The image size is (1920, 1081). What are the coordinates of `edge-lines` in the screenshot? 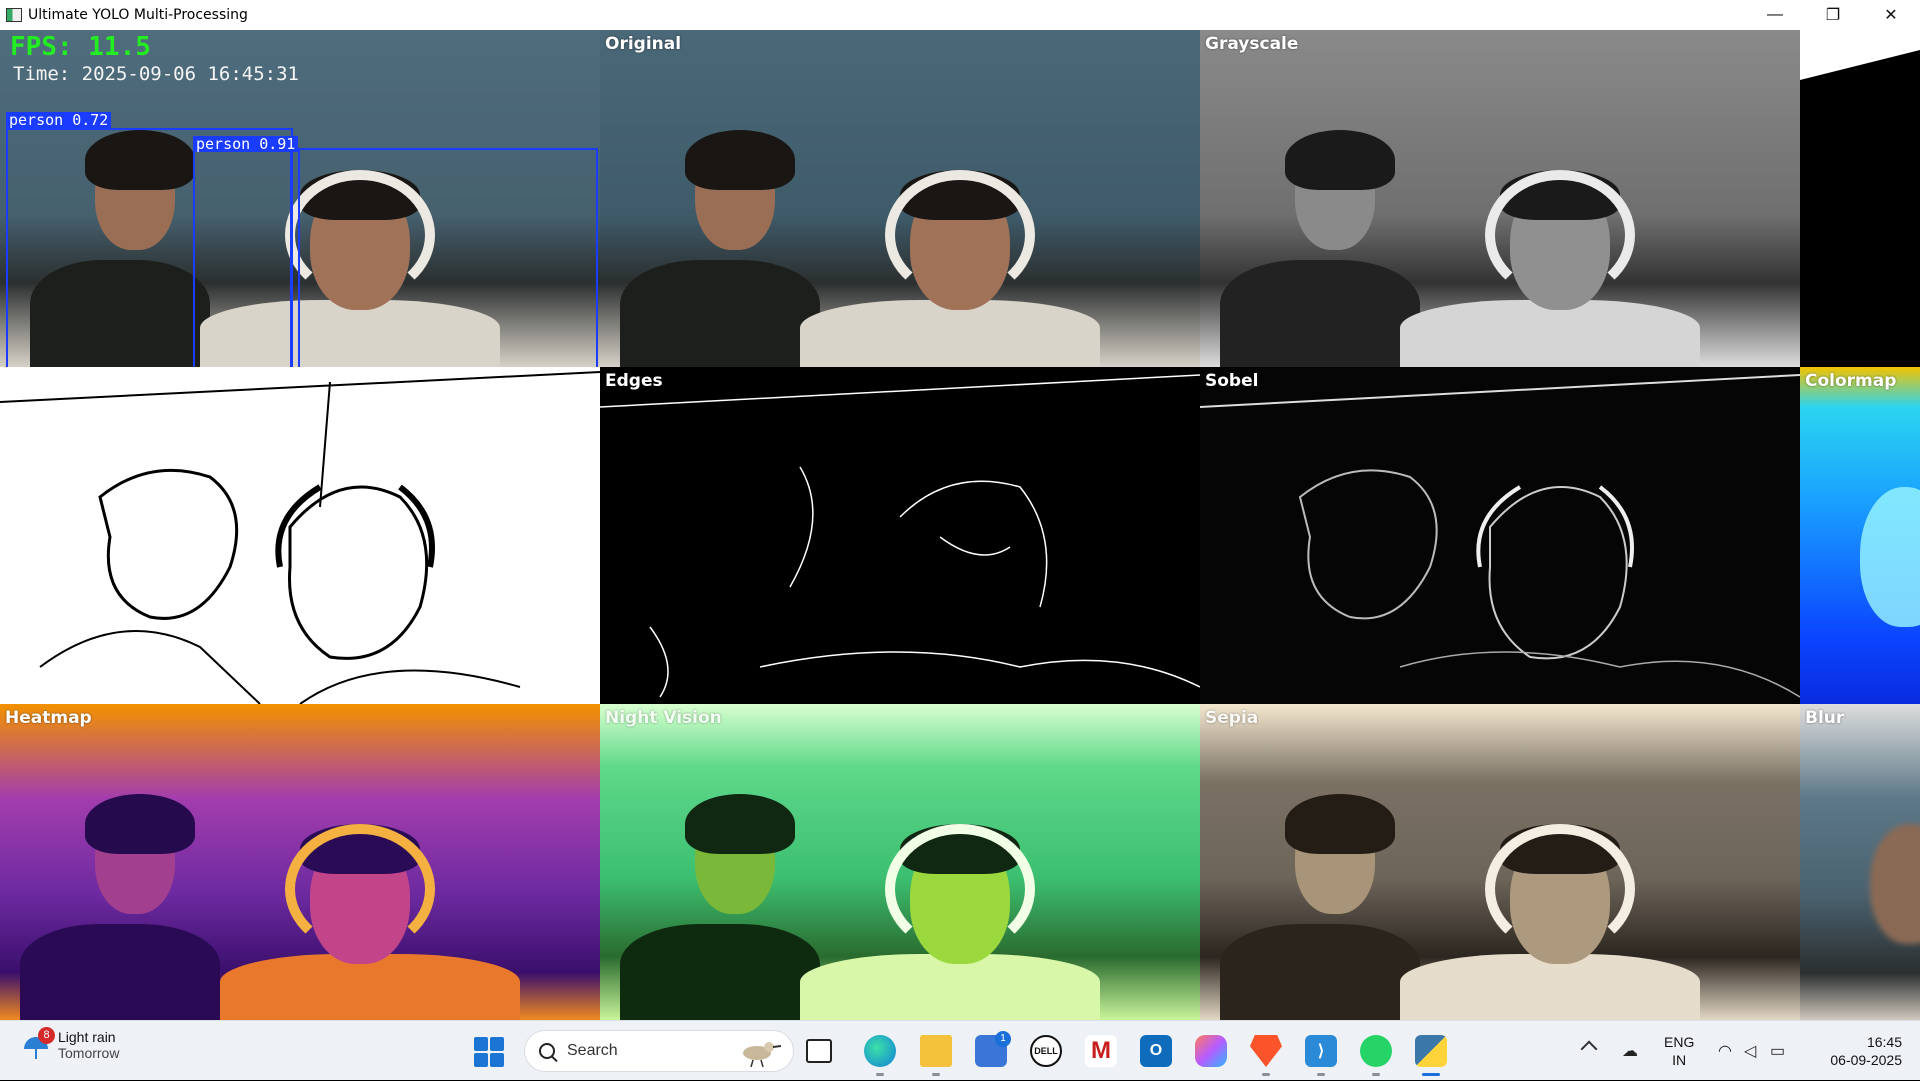 It's located at (900, 536).